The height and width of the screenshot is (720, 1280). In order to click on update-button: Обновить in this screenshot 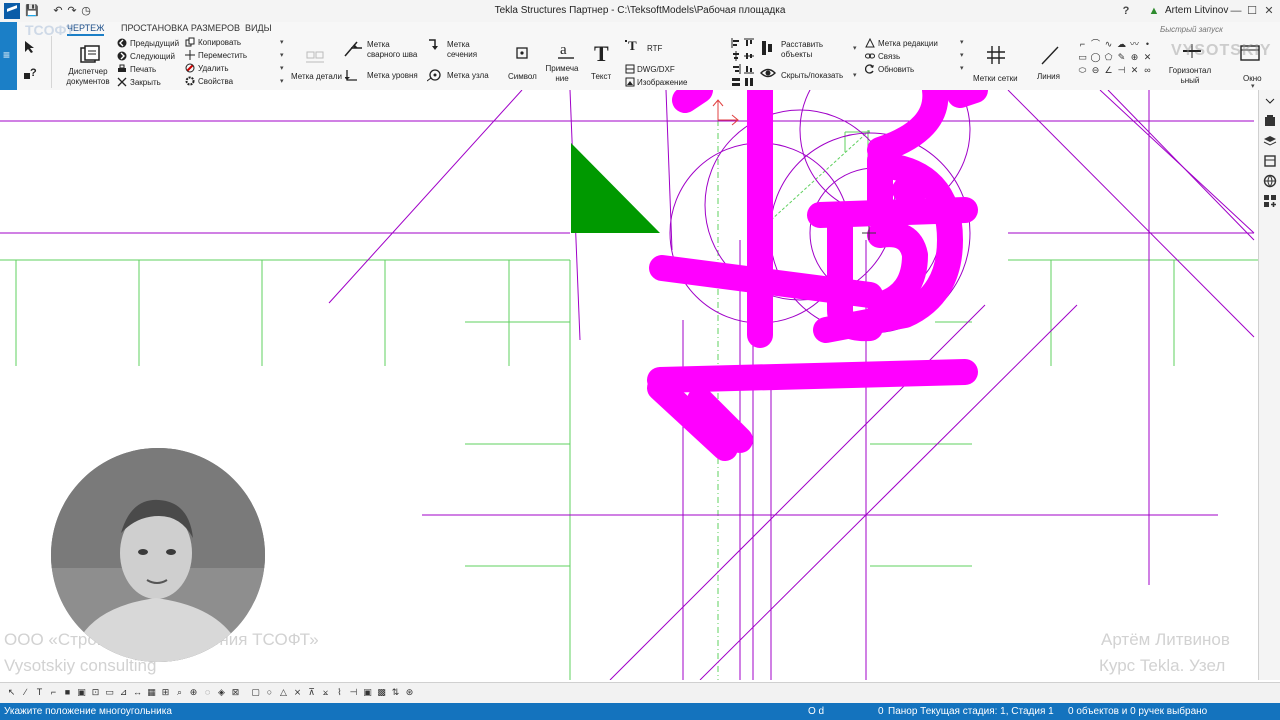, I will do `click(896, 70)`.